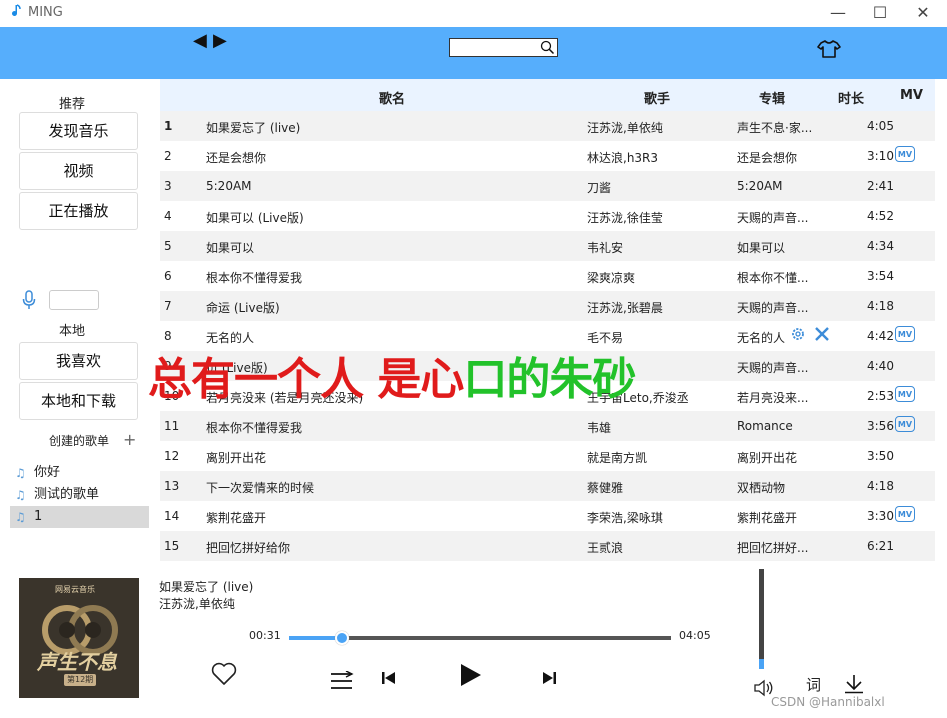 This screenshot has height=718, width=947. What do you see at coordinates (16, 10) in the screenshot?
I see `music-note-icon` at bounding box center [16, 10].